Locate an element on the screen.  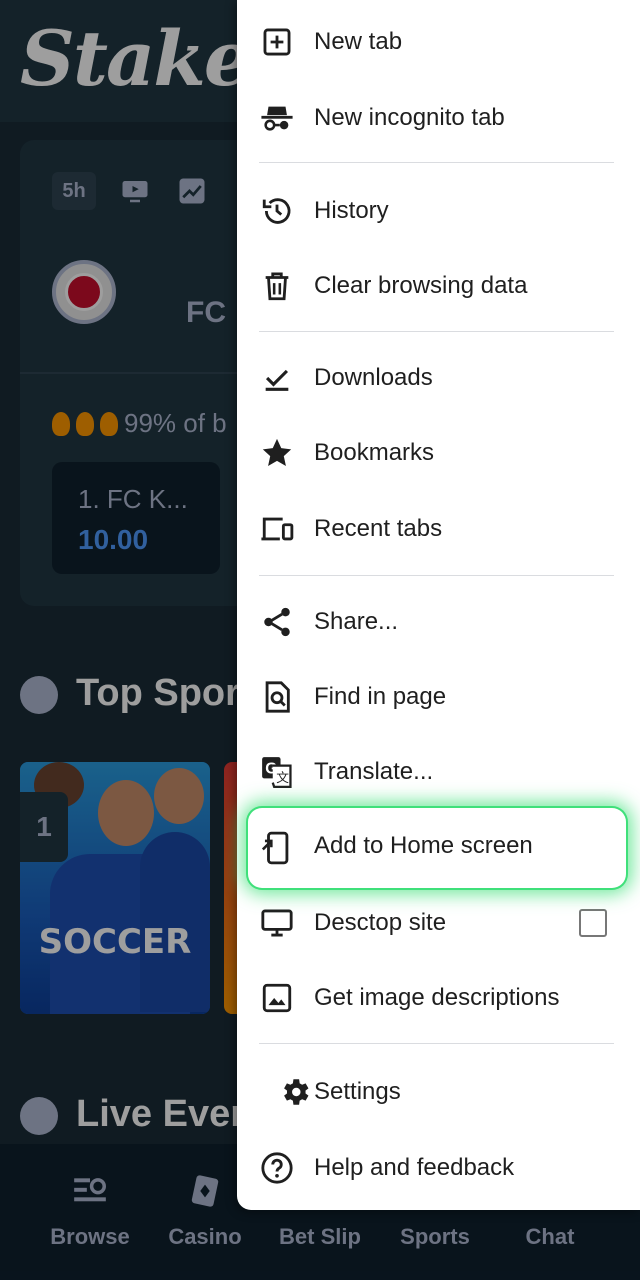
desktop-site-checkbox is located at coordinates (593, 922).